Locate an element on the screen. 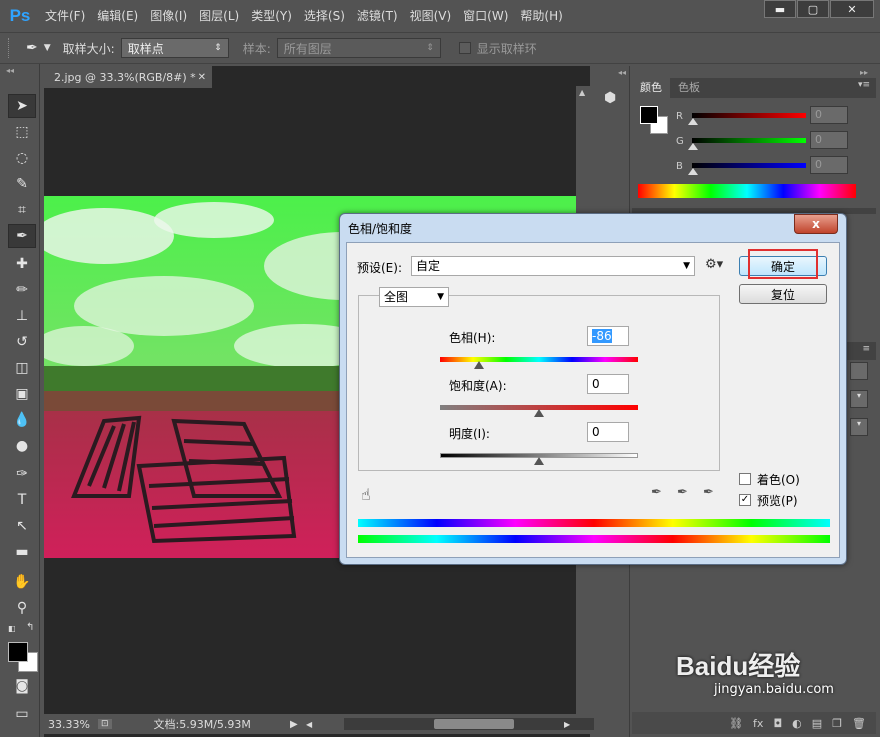 This screenshot has width=880, height=737. screen-mode-icon: ▭ is located at coordinates (22, 714).